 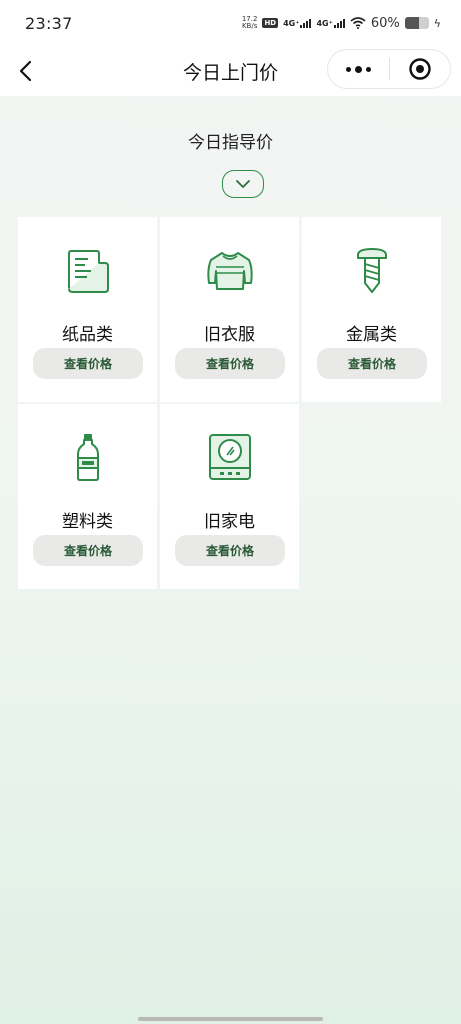 What do you see at coordinates (270, 23) in the screenshot?
I see `hd-badge: HD` at bounding box center [270, 23].